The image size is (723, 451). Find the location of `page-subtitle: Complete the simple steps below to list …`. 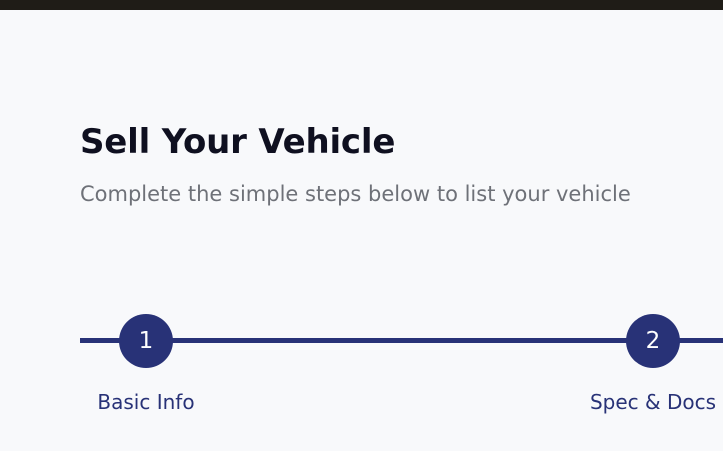

page-subtitle: Complete the simple steps below to list … is located at coordinates (355, 194).